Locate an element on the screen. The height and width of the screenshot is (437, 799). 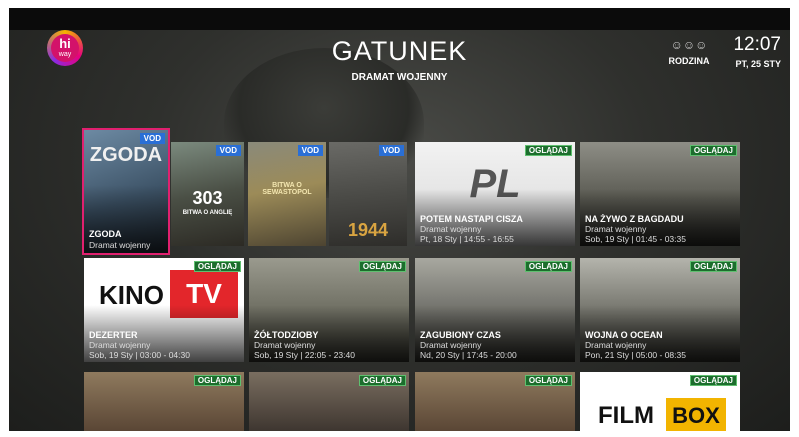
box-logo-text: BOX is located at coordinates (696, 414).